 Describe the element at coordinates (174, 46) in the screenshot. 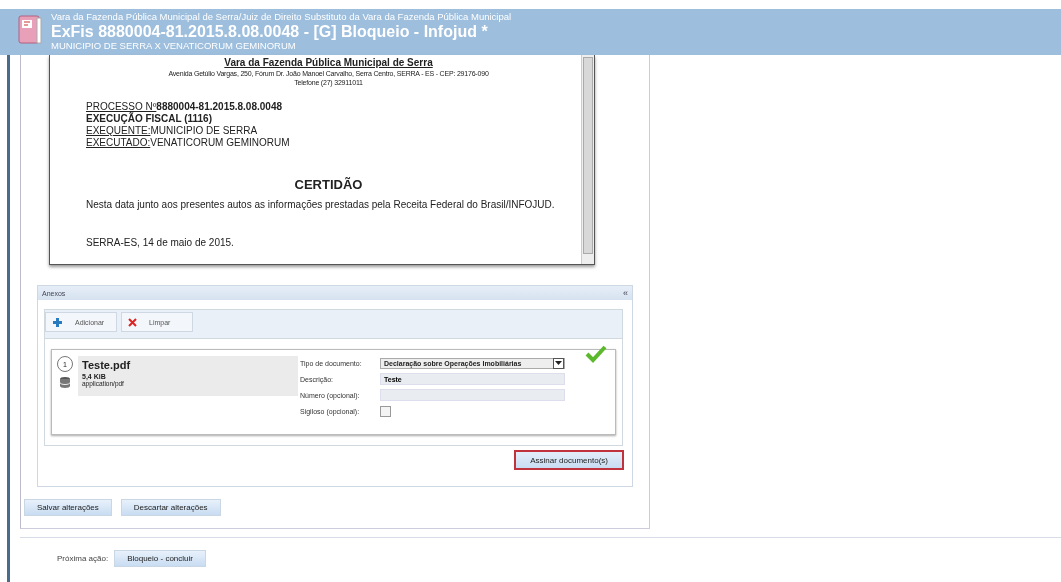

I see `parties-text: MUNICIPIO DE SERRA X VENATICORUM GEMINORUM` at that location.